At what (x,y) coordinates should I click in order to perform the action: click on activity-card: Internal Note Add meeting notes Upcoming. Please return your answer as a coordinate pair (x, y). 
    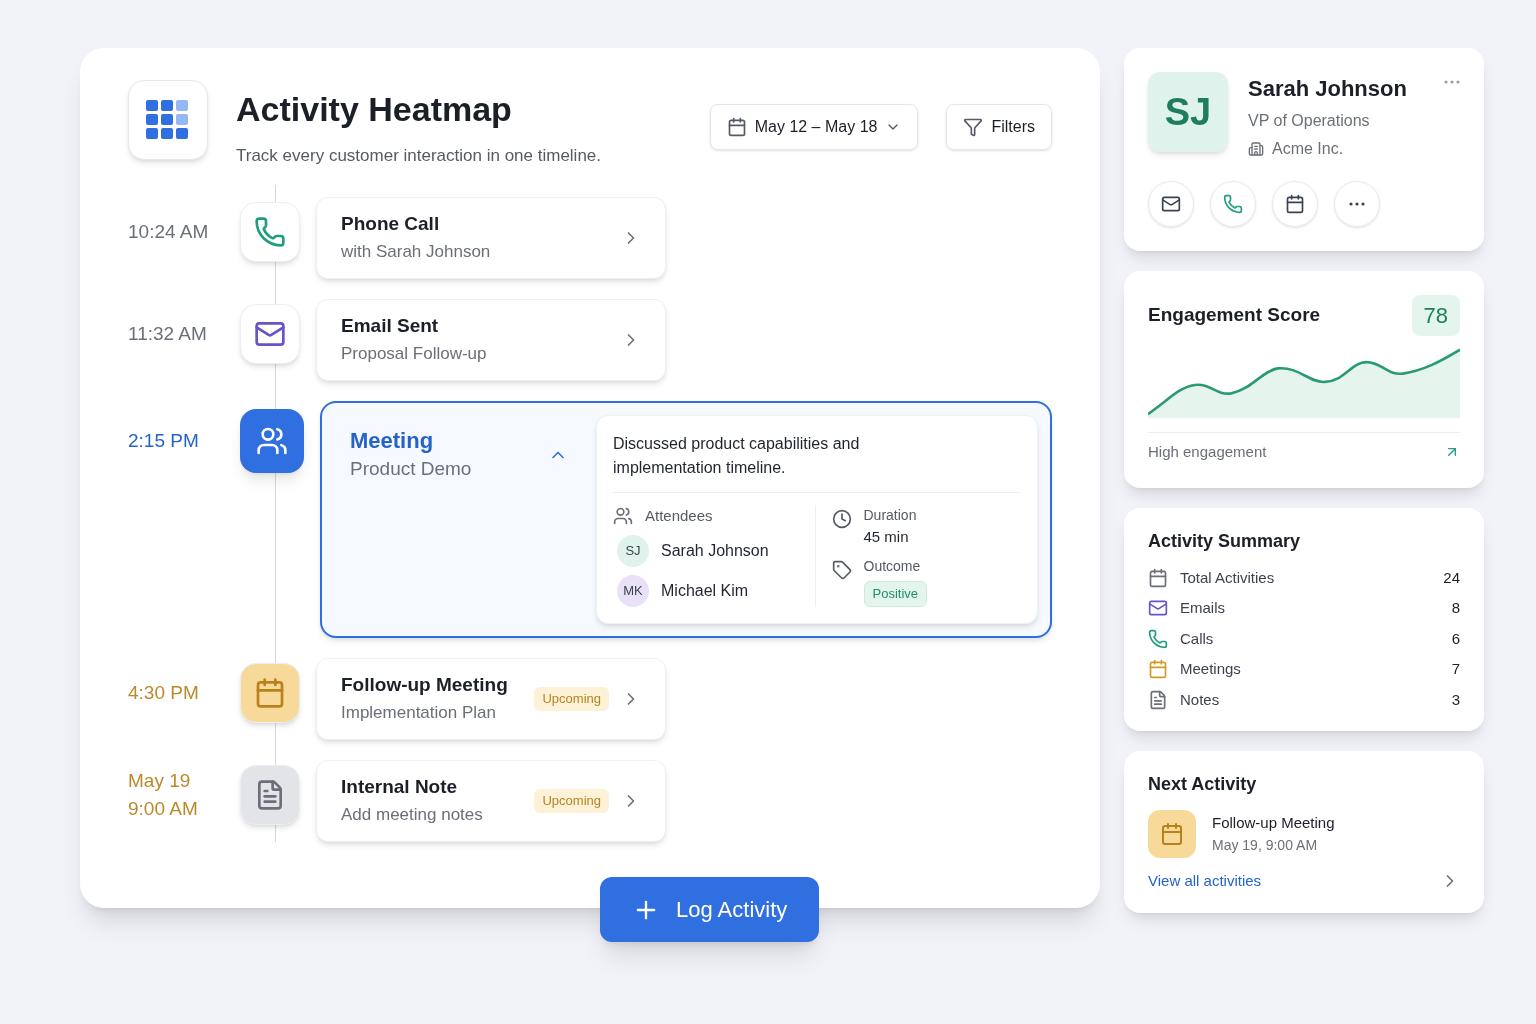
    Looking at the image, I should click on (491, 801).